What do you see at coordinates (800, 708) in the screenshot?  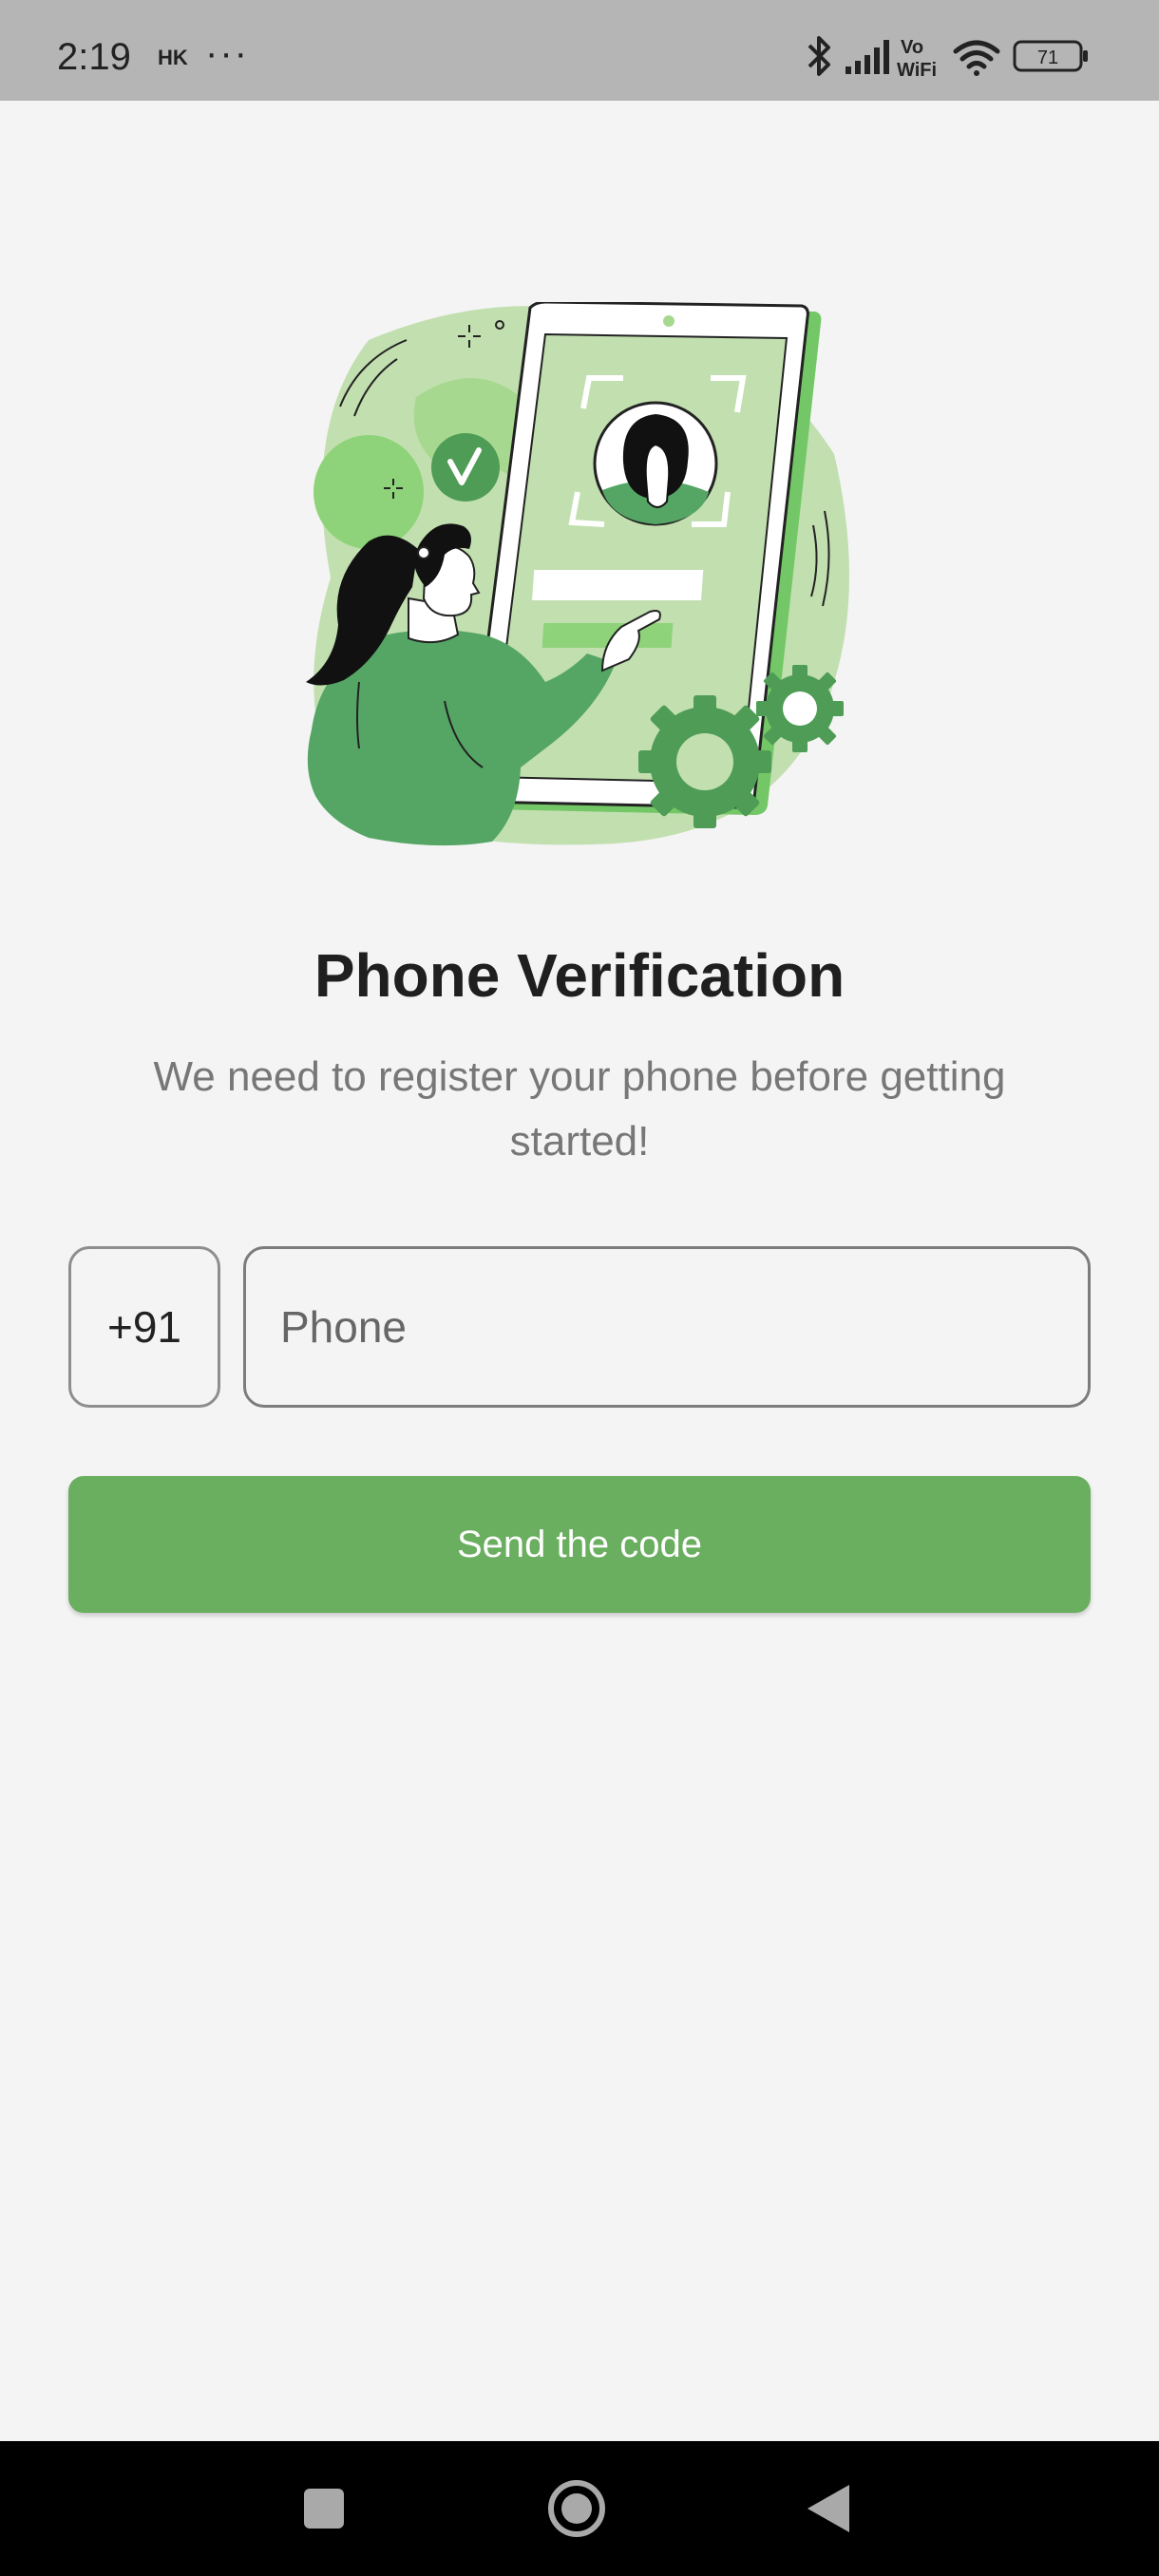 I see `gear-icon-small` at bounding box center [800, 708].